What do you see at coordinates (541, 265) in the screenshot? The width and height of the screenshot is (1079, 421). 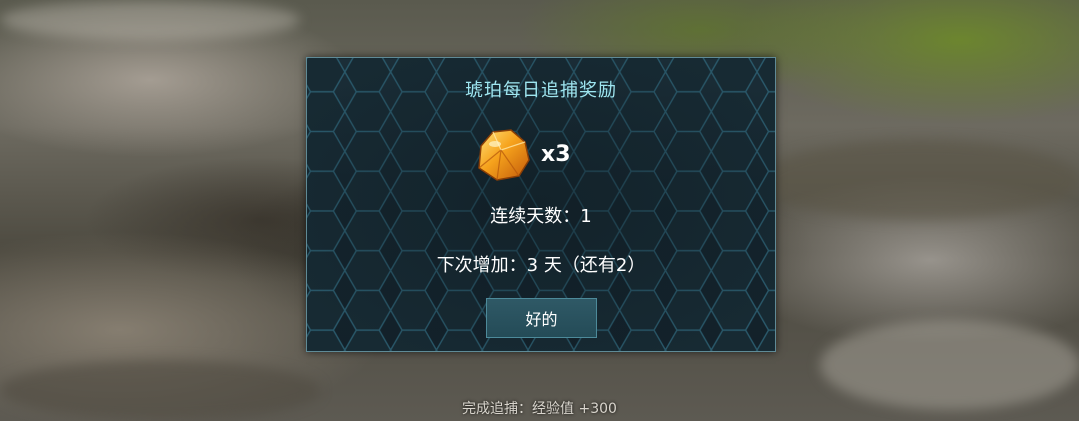 I see `next-increase-text: 下次增加：3 天（还有2）` at bounding box center [541, 265].